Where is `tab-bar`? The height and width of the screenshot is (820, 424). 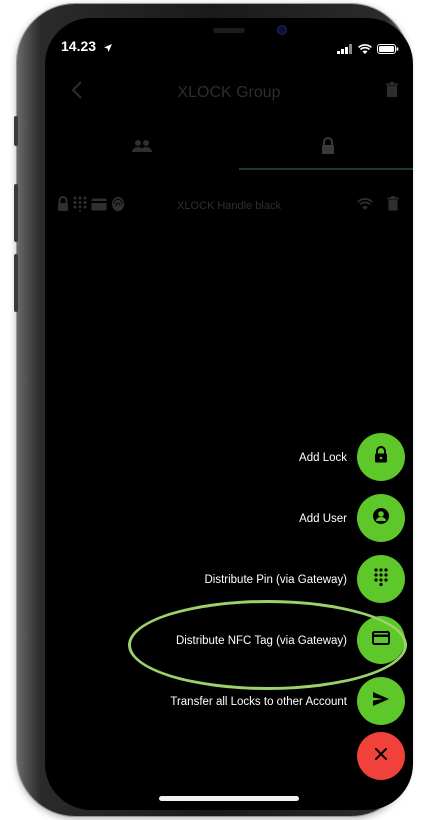
tab-bar is located at coordinates (229, 150).